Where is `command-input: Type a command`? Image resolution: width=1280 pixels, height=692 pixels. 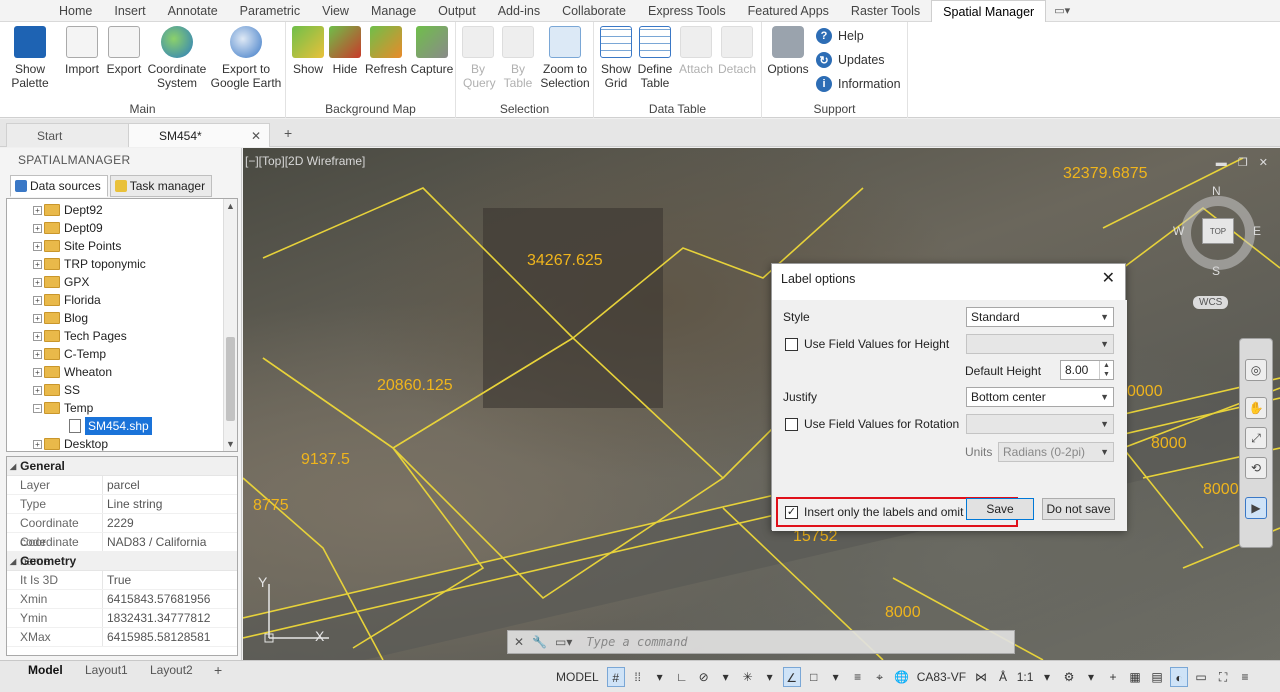
command-input: Type a command is located at coordinates (636, 642).